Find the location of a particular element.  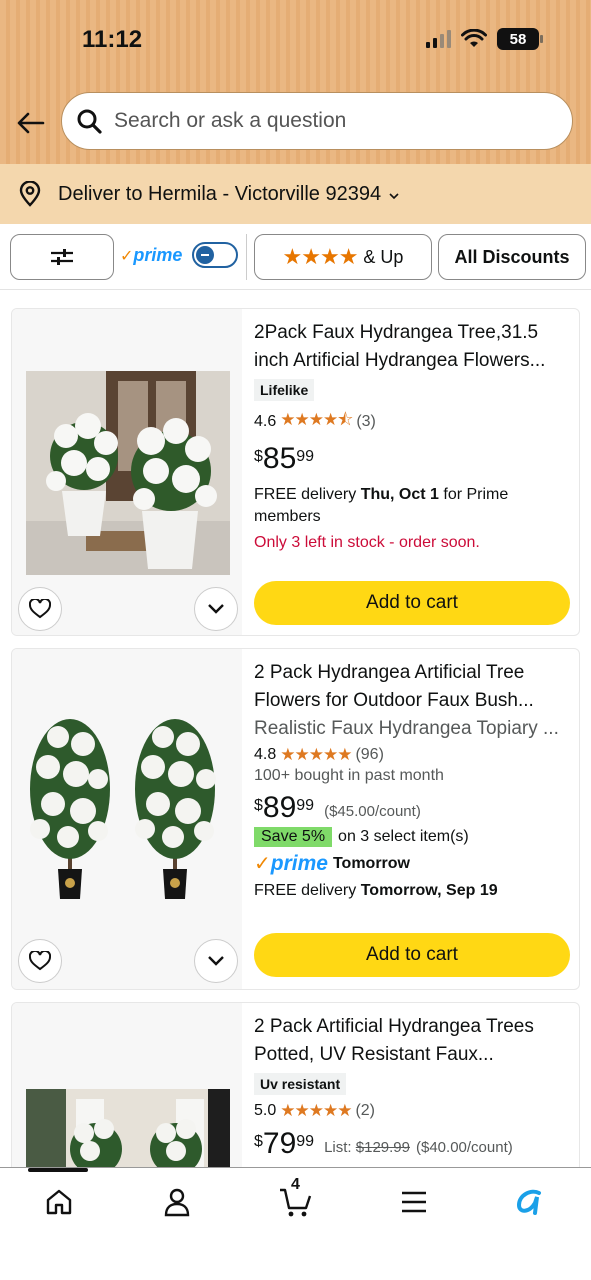

search-bar is located at coordinates (317, 121).